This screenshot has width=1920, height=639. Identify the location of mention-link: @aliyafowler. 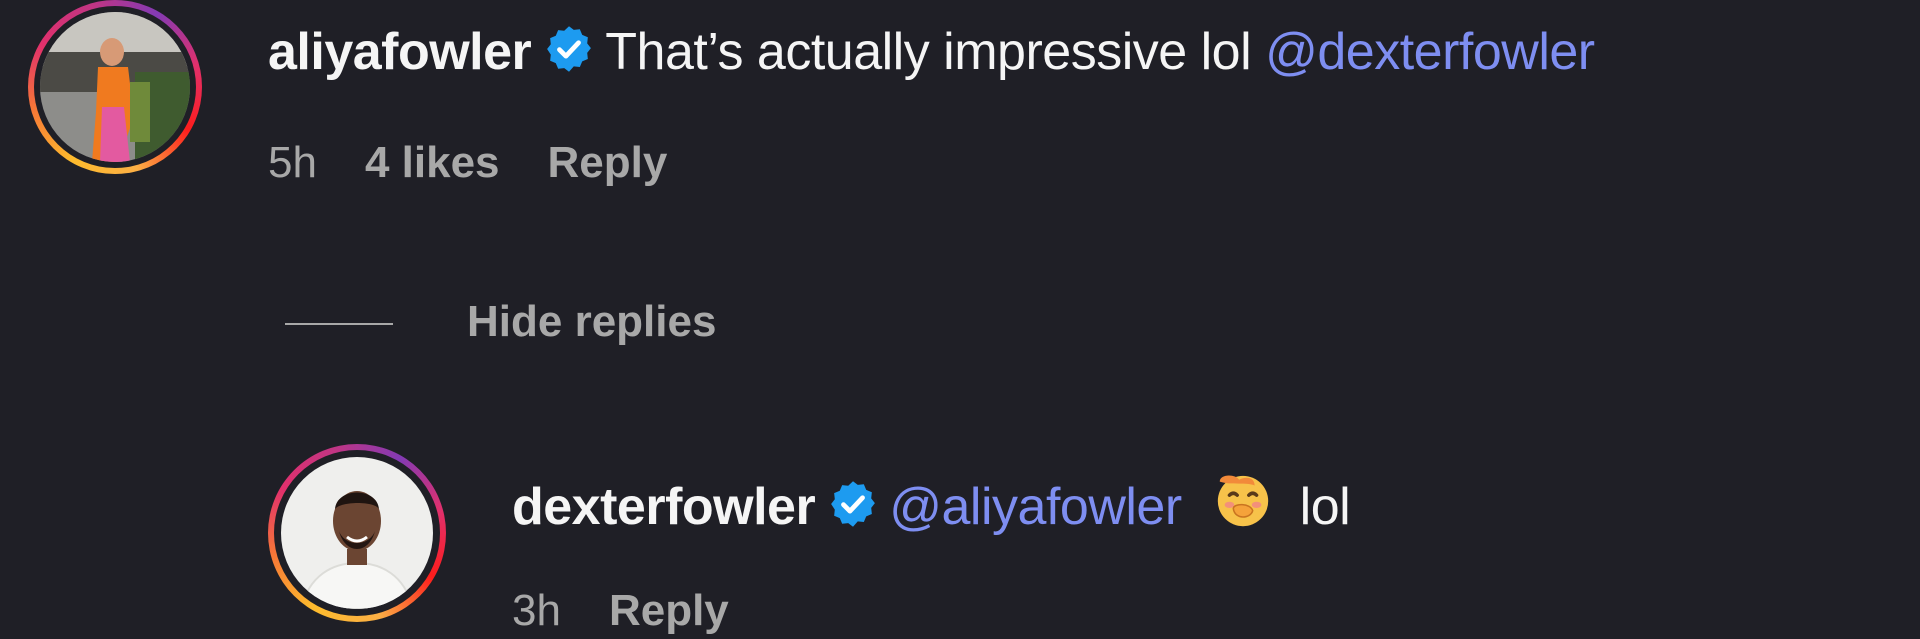
(1035, 507).